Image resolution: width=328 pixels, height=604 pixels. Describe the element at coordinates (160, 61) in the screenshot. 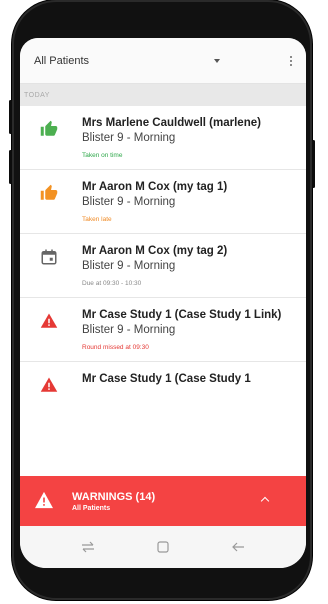

I see `patient-filter-dropdown: All Patients` at that location.